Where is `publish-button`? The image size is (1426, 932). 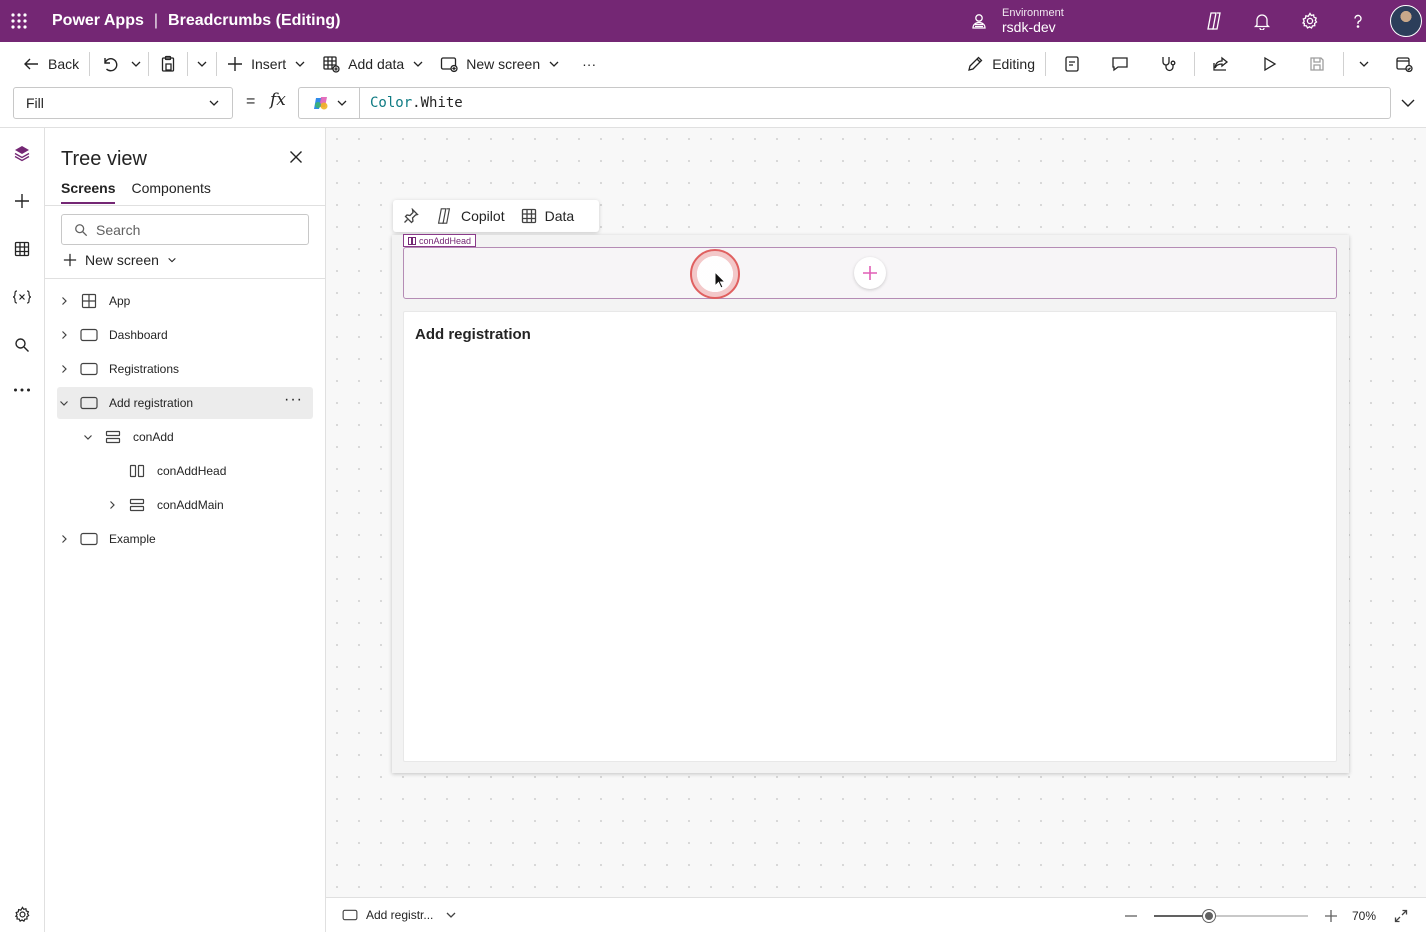 publish-button is located at coordinates (1404, 64).